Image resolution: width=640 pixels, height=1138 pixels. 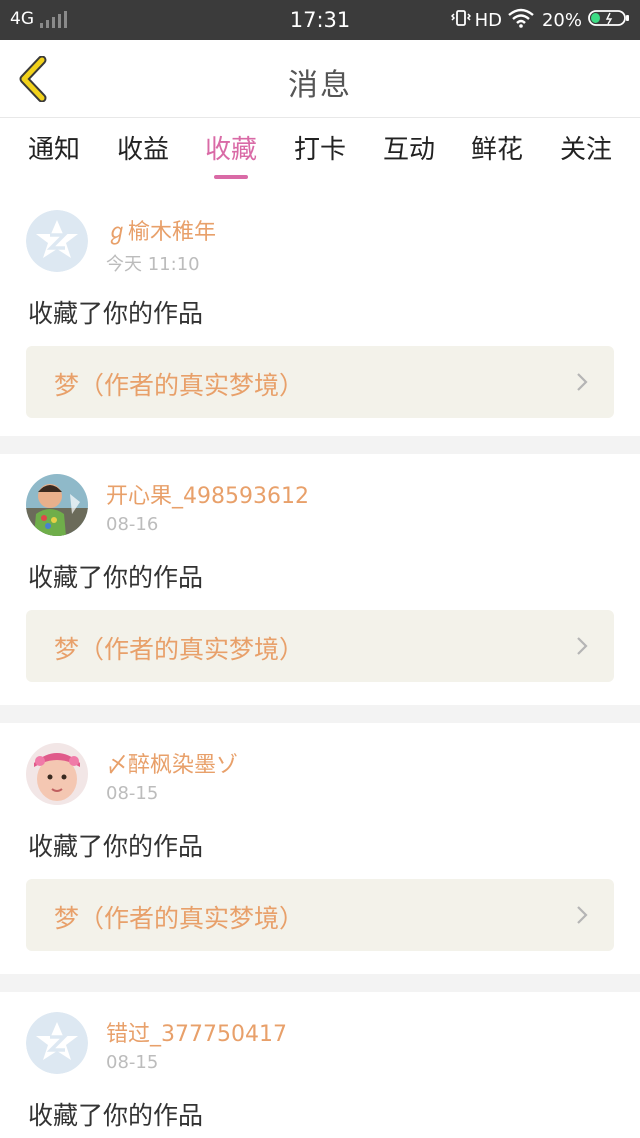 What do you see at coordinates (609, 20) in the screenshot?
I see `battery-icon` at bounding box center [609, 20].